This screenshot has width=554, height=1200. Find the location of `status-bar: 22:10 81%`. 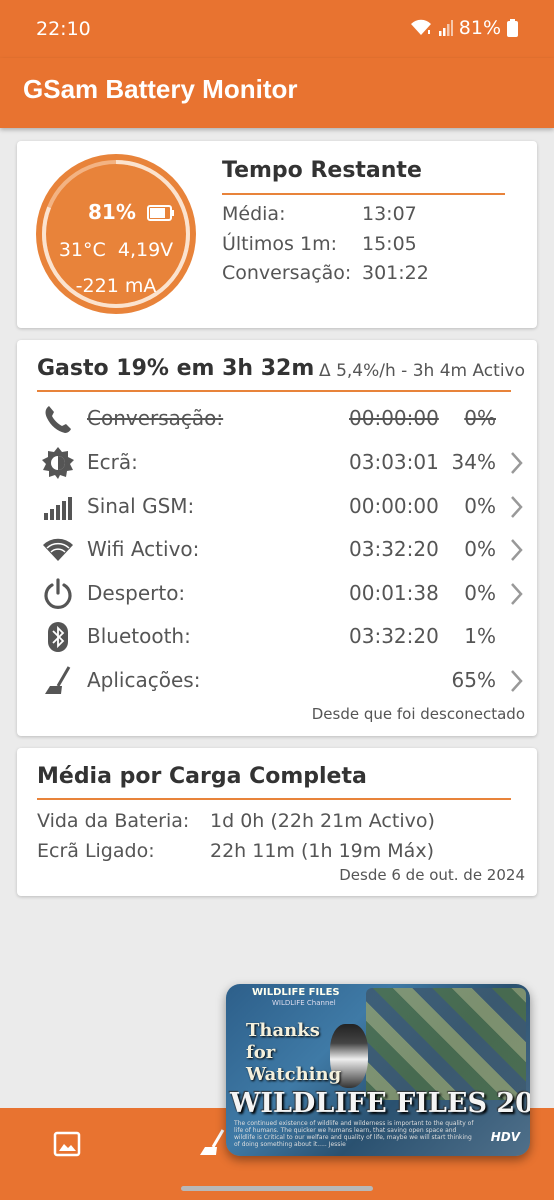

status-bar: 22:10 81% is located at coordinates (277, 29).